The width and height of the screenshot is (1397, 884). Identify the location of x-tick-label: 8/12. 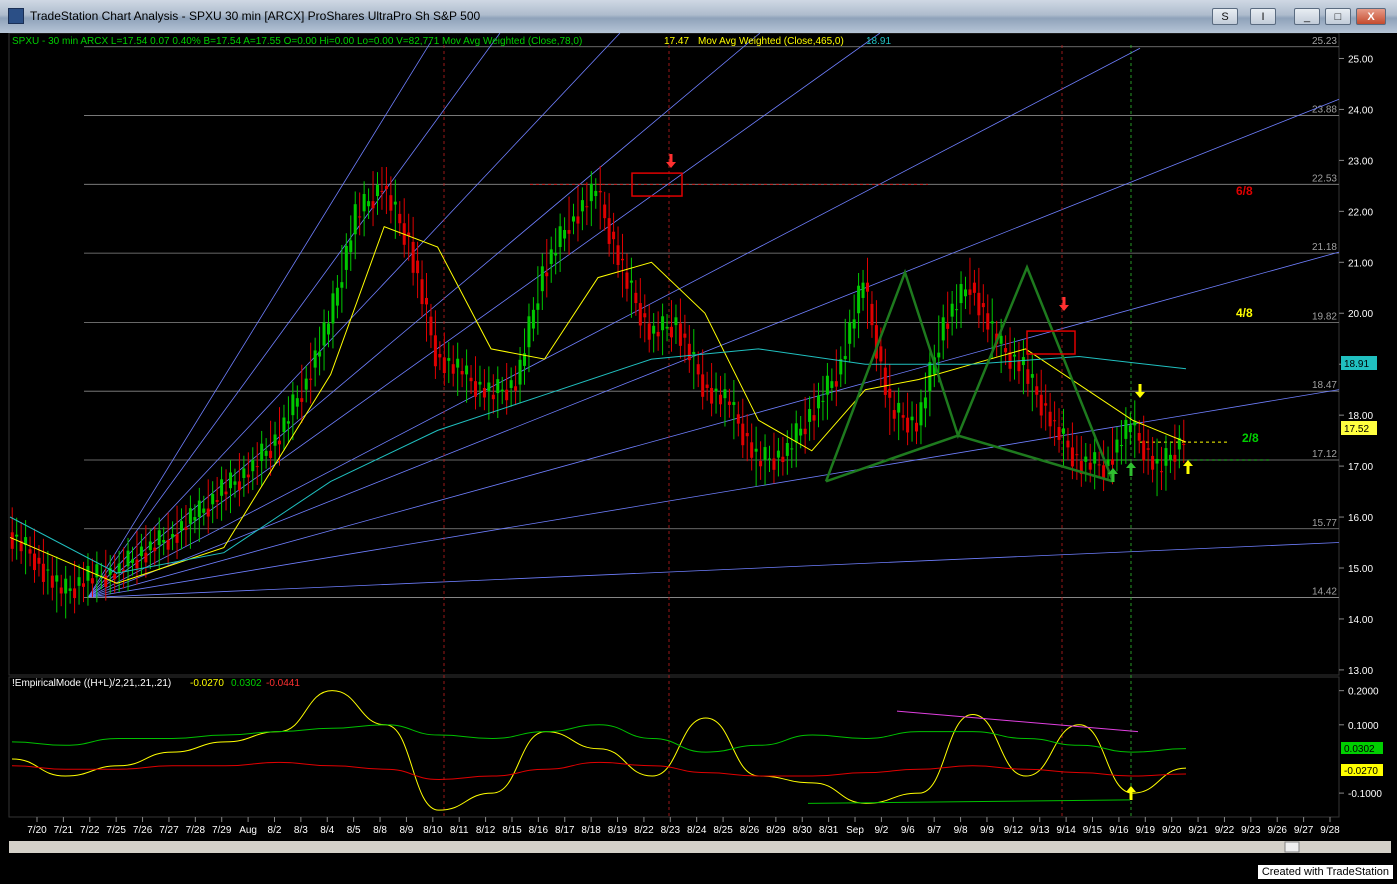
(486, 830).